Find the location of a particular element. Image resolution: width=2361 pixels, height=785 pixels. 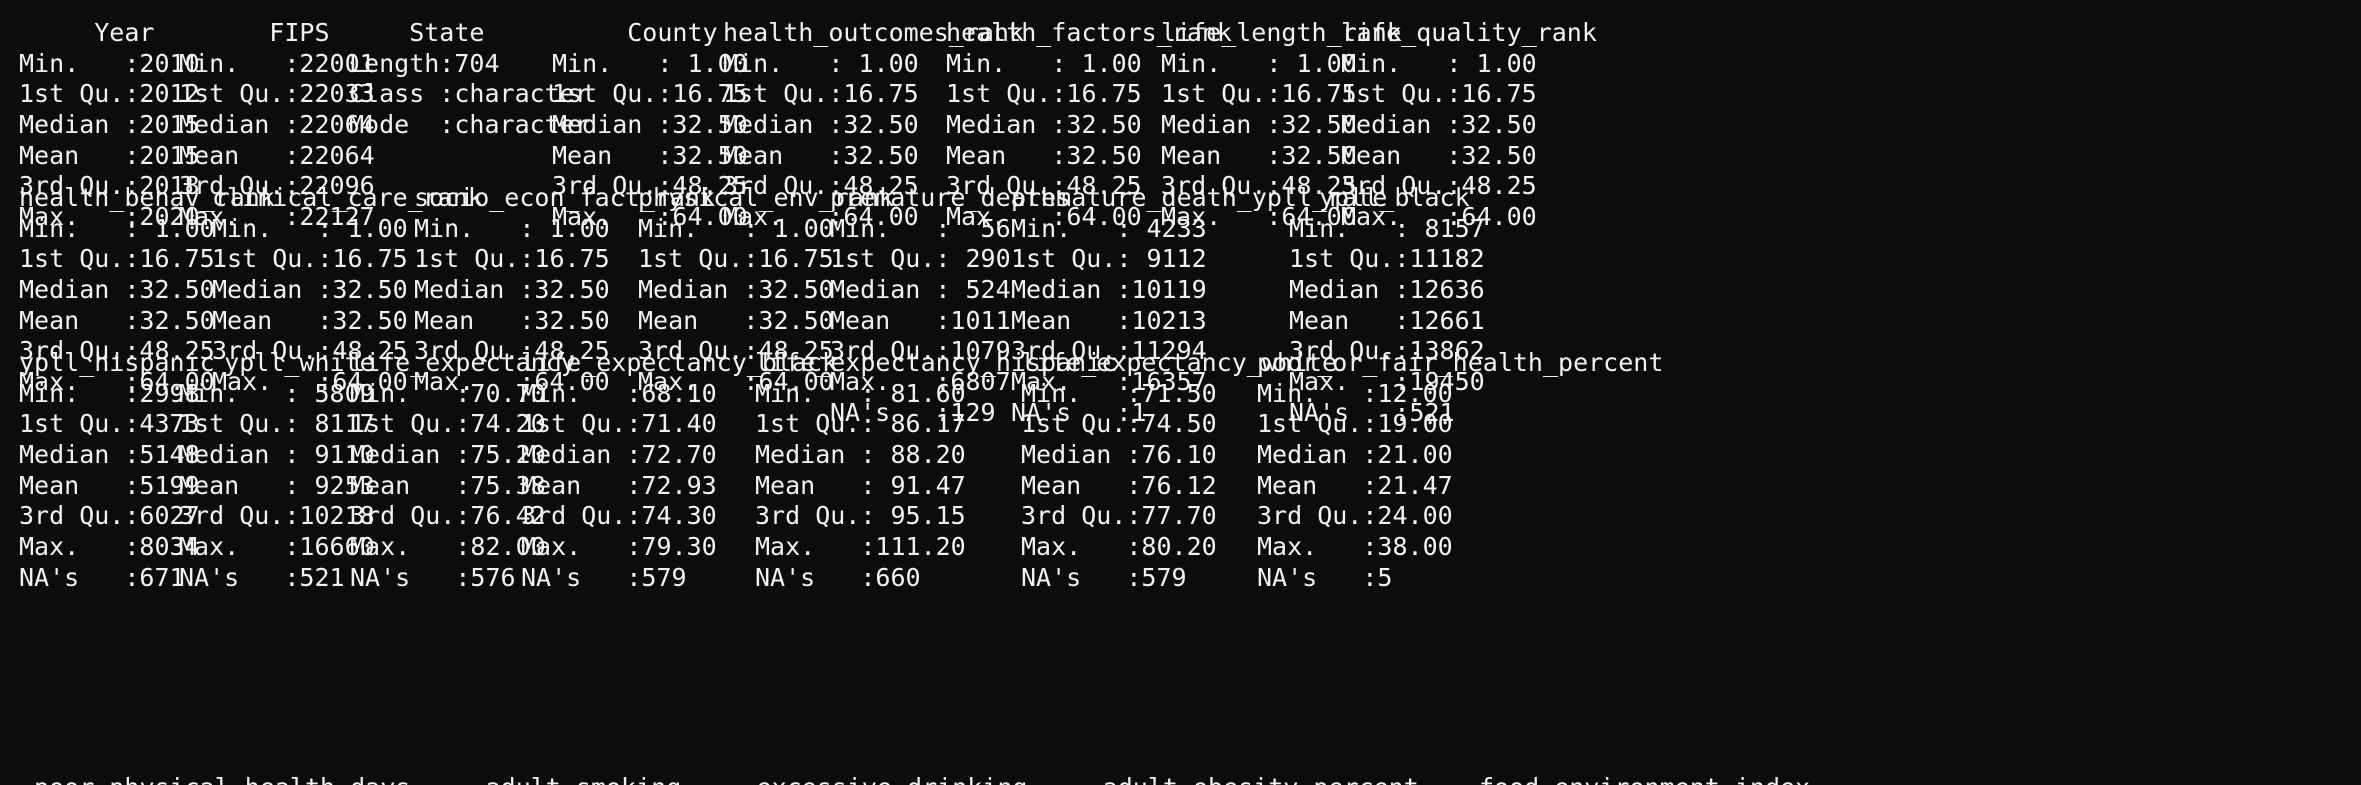

summary-stat-line: Mean :21.47 is located at coordinates (1355, 485).